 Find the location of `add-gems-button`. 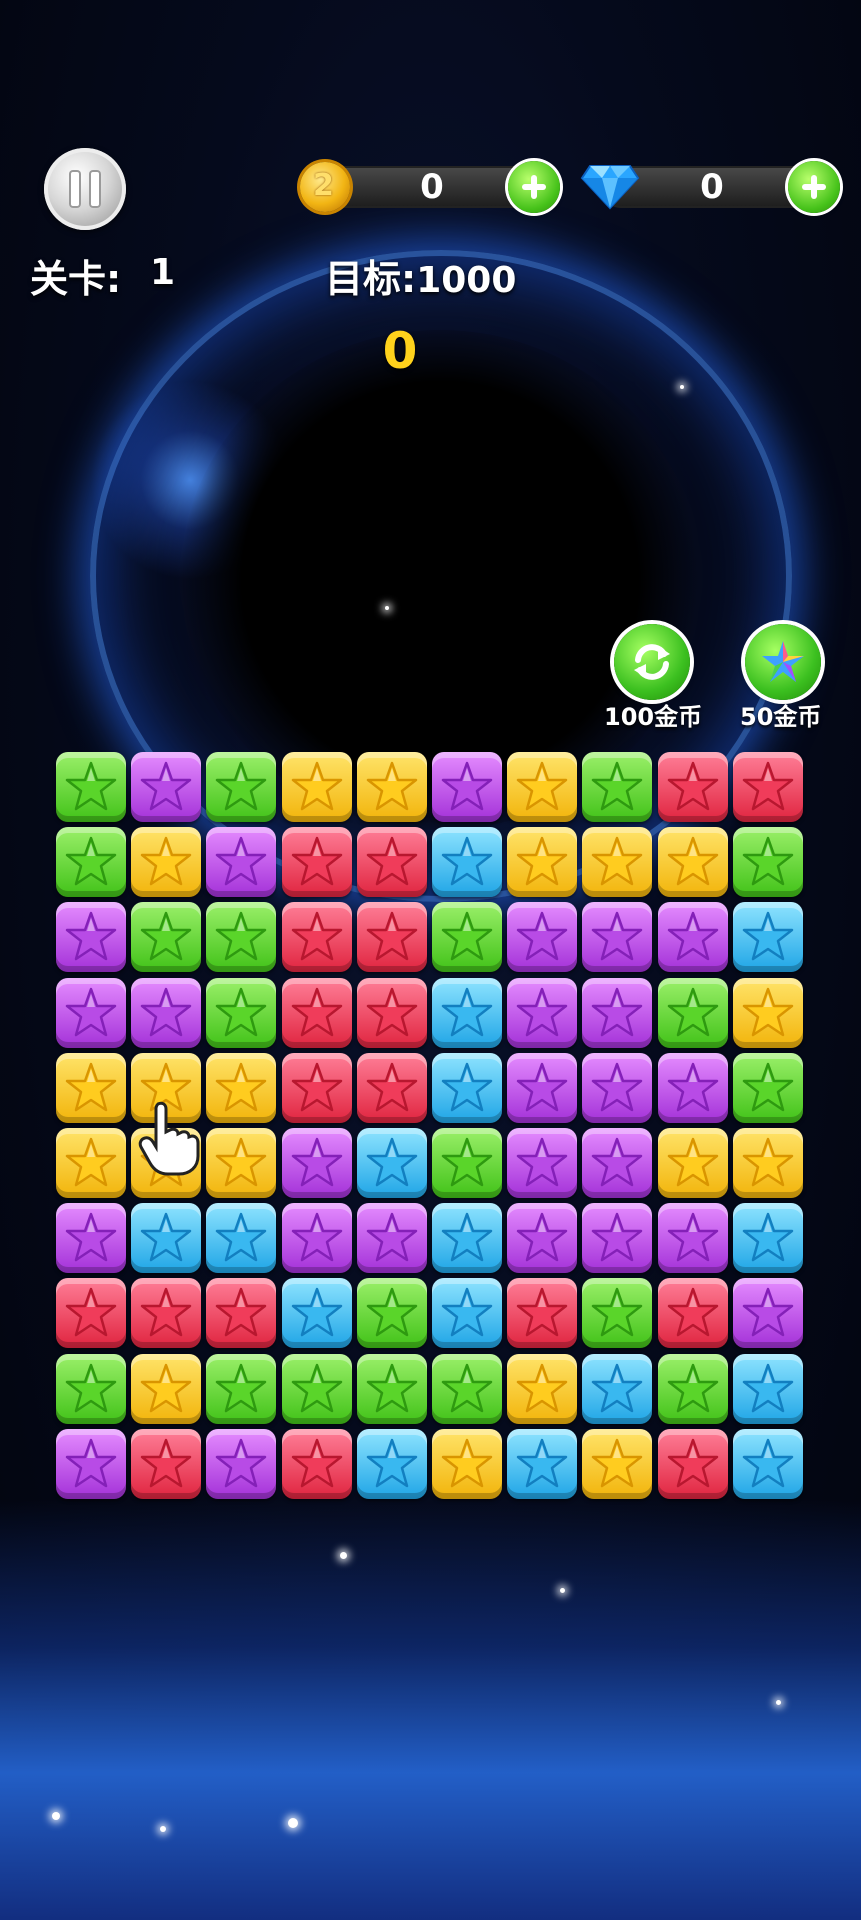

add-gems-button is located at coordinates (814, 187).